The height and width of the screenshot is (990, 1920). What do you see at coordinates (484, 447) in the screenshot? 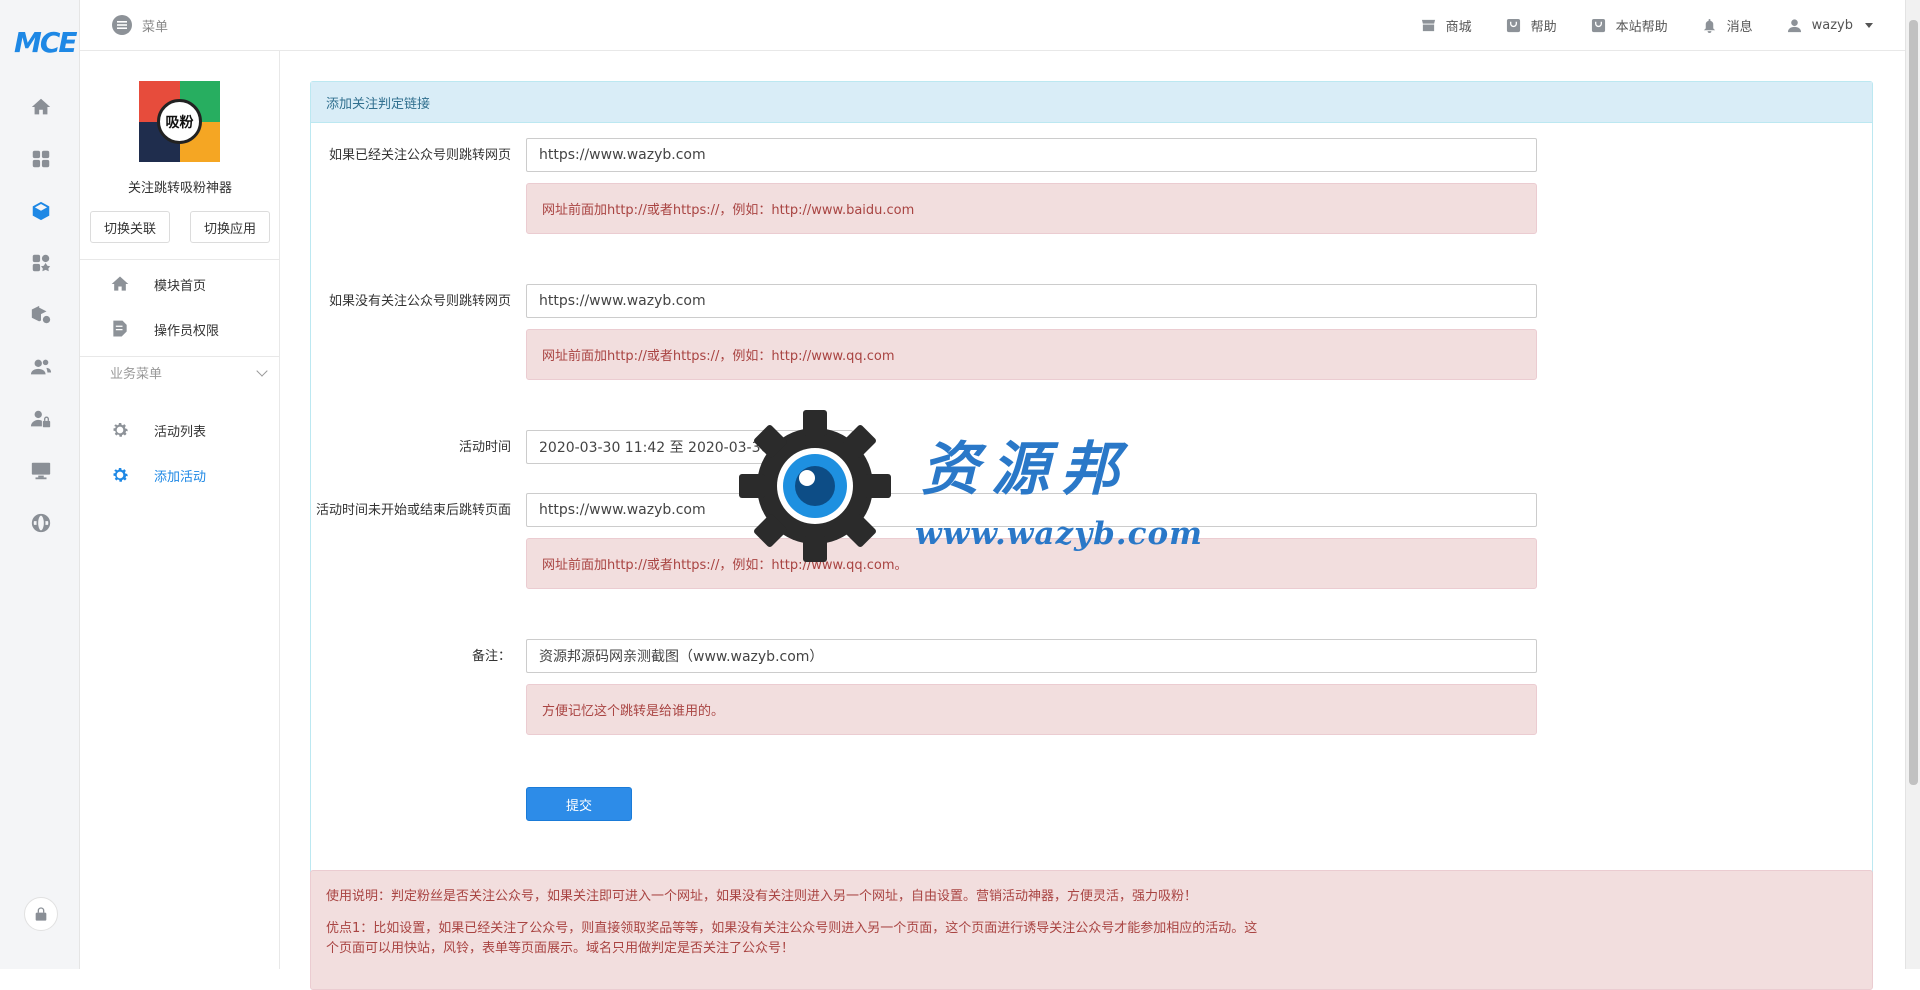
I see `field-label-activity-time: 活动时间` at bounding box center [484, 447].